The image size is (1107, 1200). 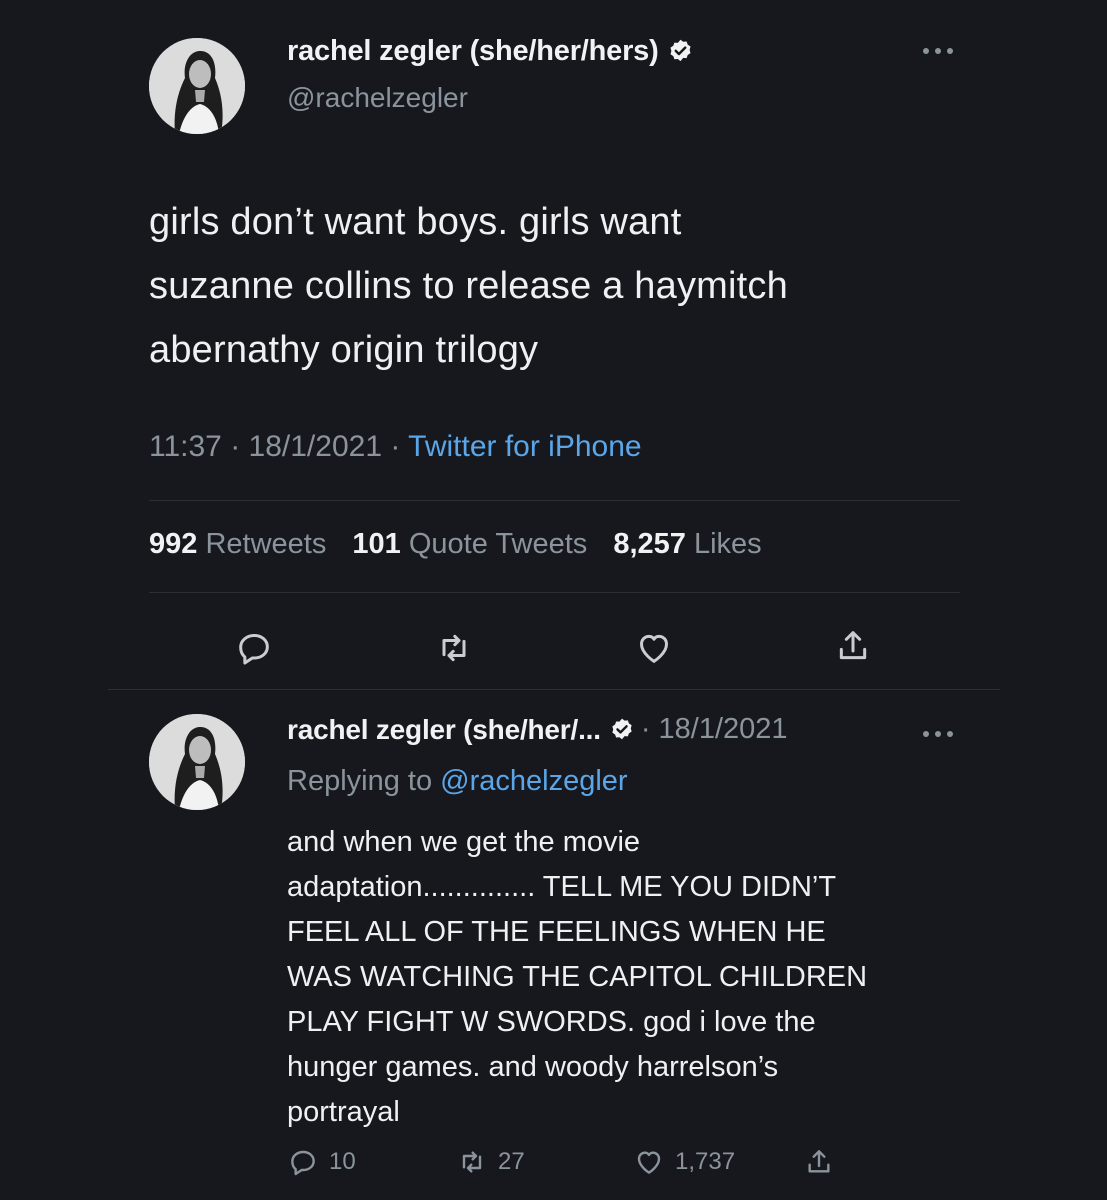 I want to click on share-action, so click(x=824, y=1162).